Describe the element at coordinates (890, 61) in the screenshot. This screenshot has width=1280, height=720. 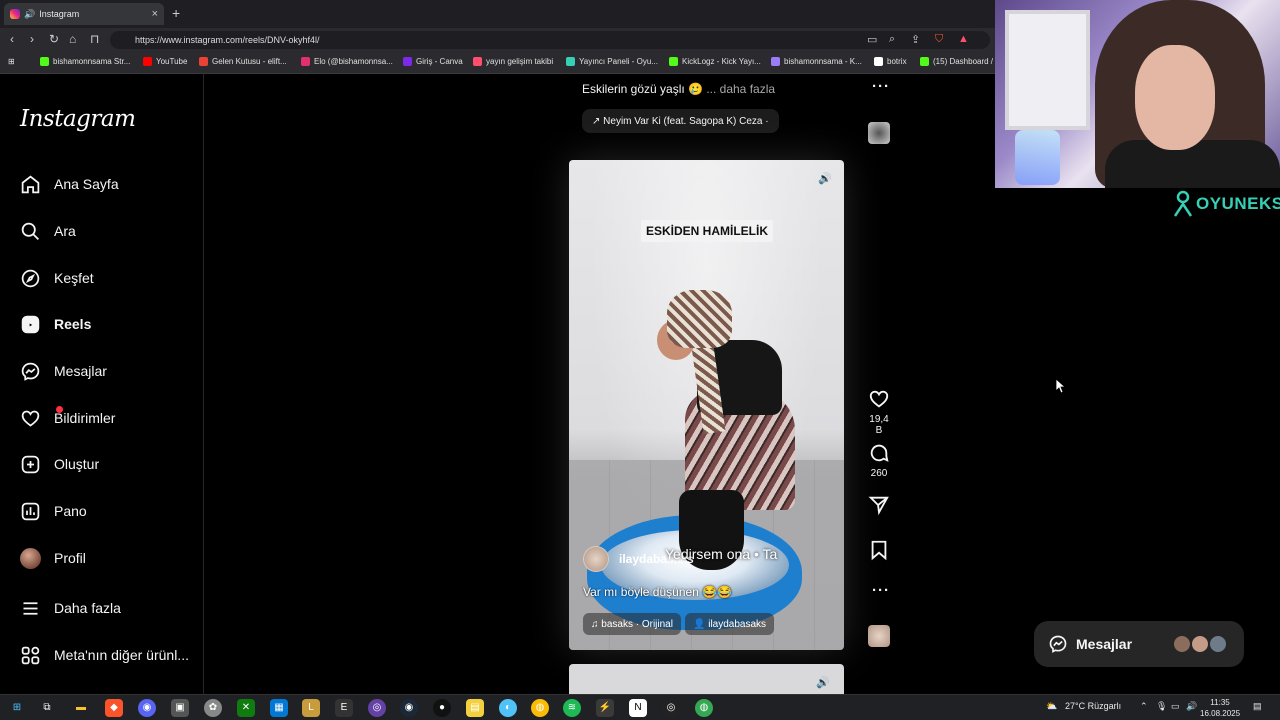
I see `bookmark-item: botrix` at that location.